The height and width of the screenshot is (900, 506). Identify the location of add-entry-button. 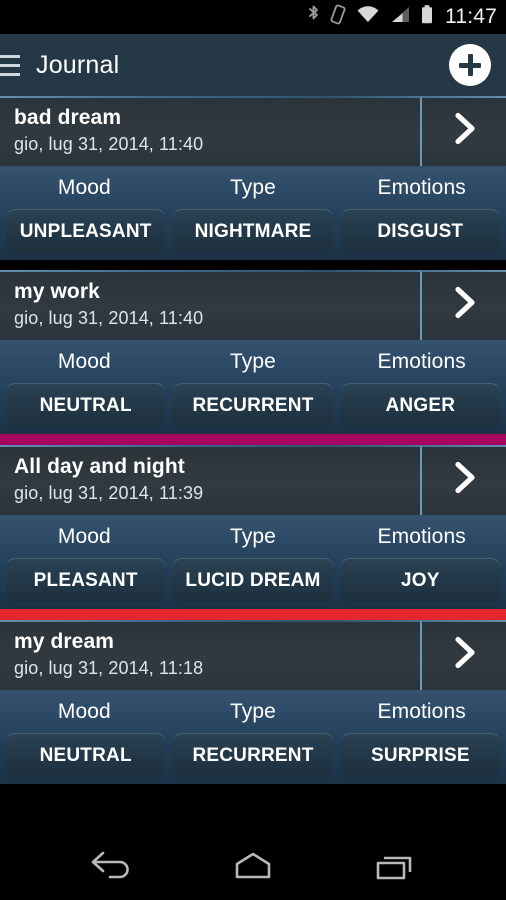
(470, 65).